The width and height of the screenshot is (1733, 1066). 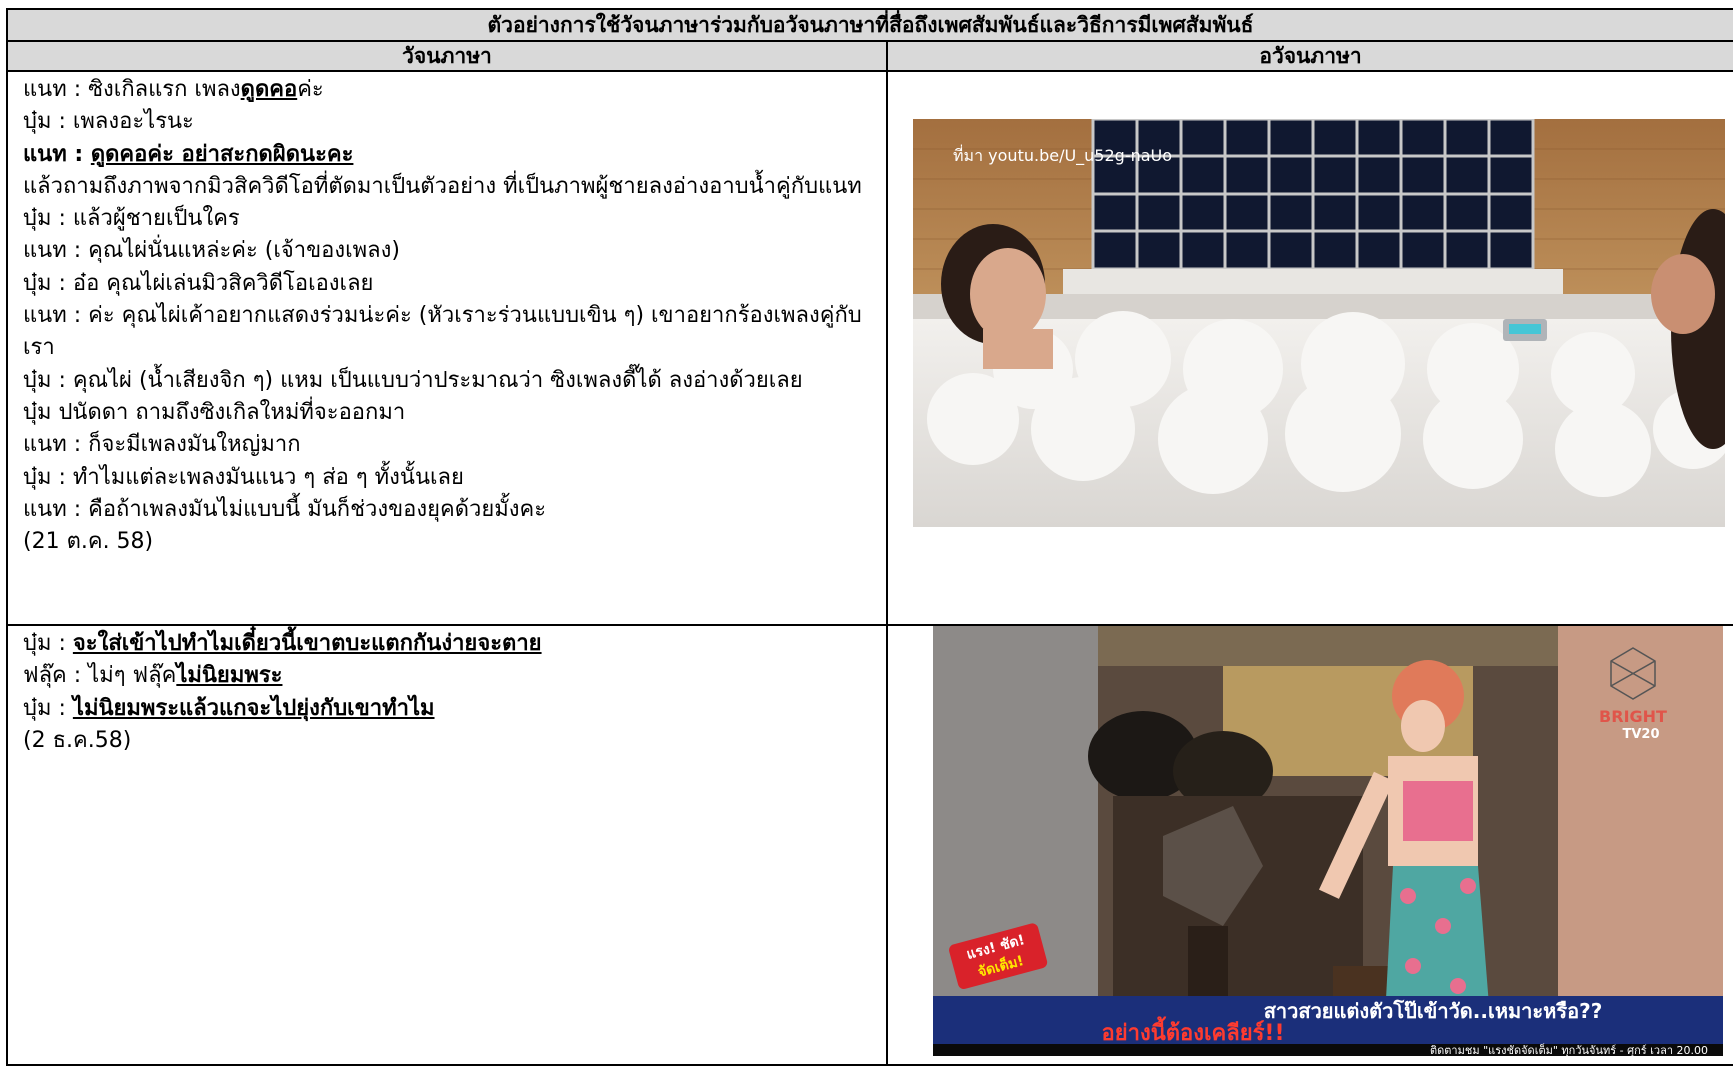 I want to click on dialogue-line: บุ๋ม ปนัดดา ถามถึงซิงเกิลใหม่ที่จะออกมา, so click(x=214, y=412).